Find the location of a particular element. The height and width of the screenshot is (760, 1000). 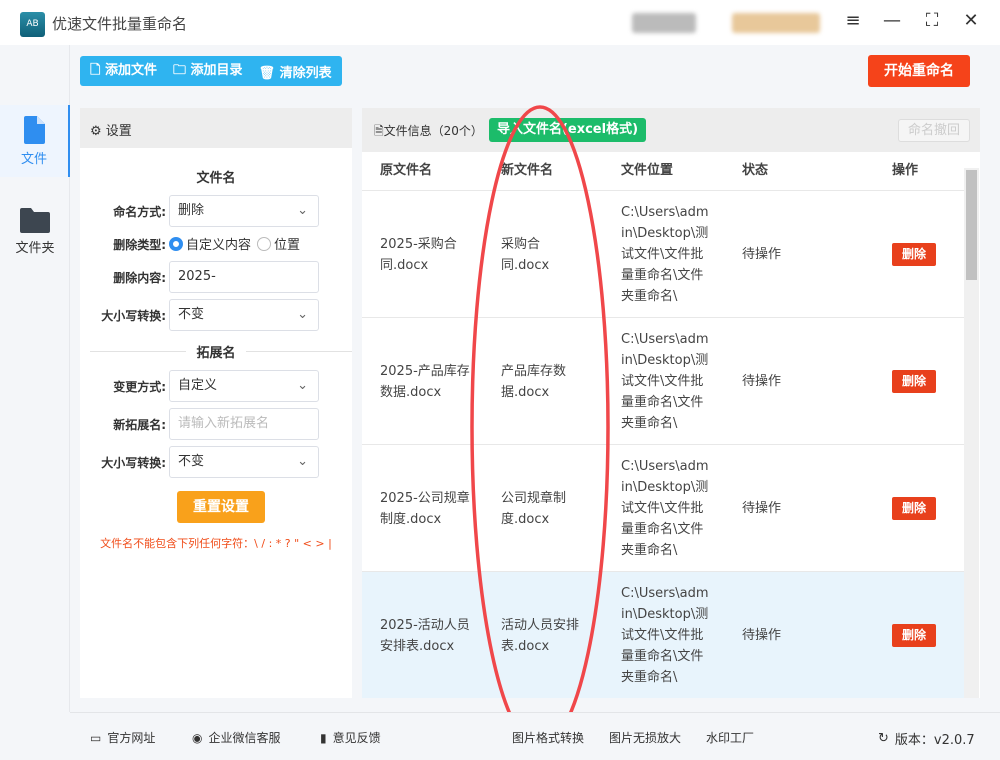

clear-list-button: 🗑 清除列表 is located at coordinates (295, 71).